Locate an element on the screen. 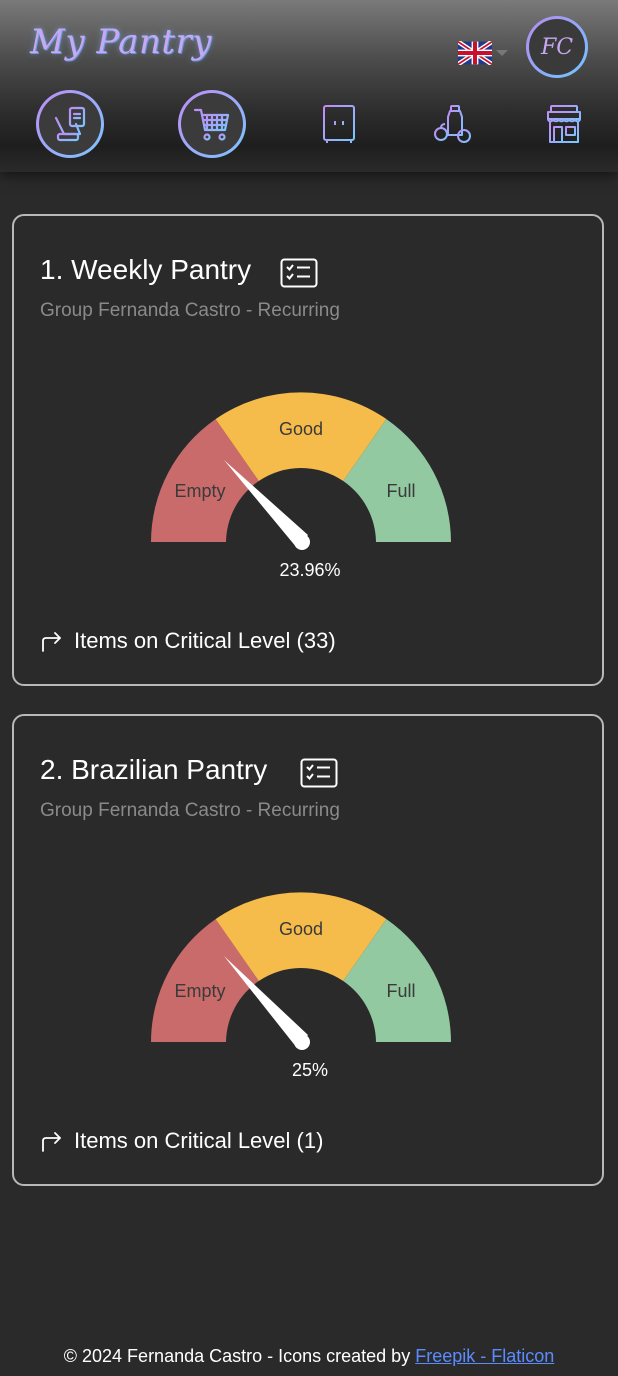  cleaning-cart-icon is located at coordinates (70, 124).